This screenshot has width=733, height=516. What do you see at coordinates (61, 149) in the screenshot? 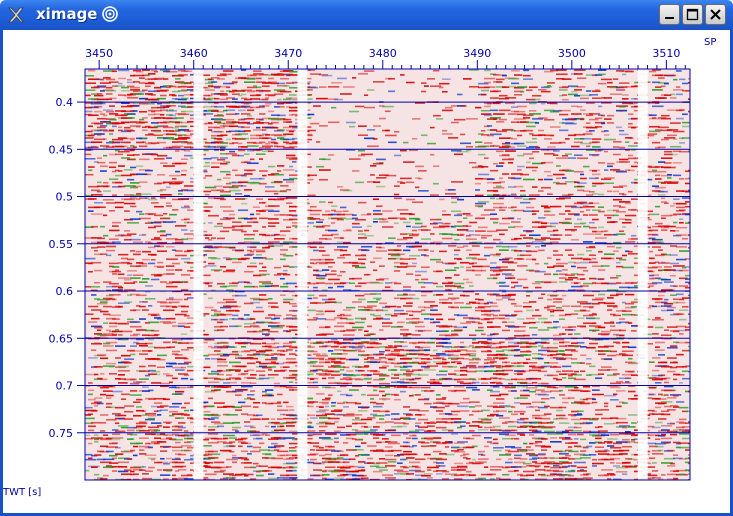
I see `y-tick-label: 0.45` at bounding box center [61, 149].